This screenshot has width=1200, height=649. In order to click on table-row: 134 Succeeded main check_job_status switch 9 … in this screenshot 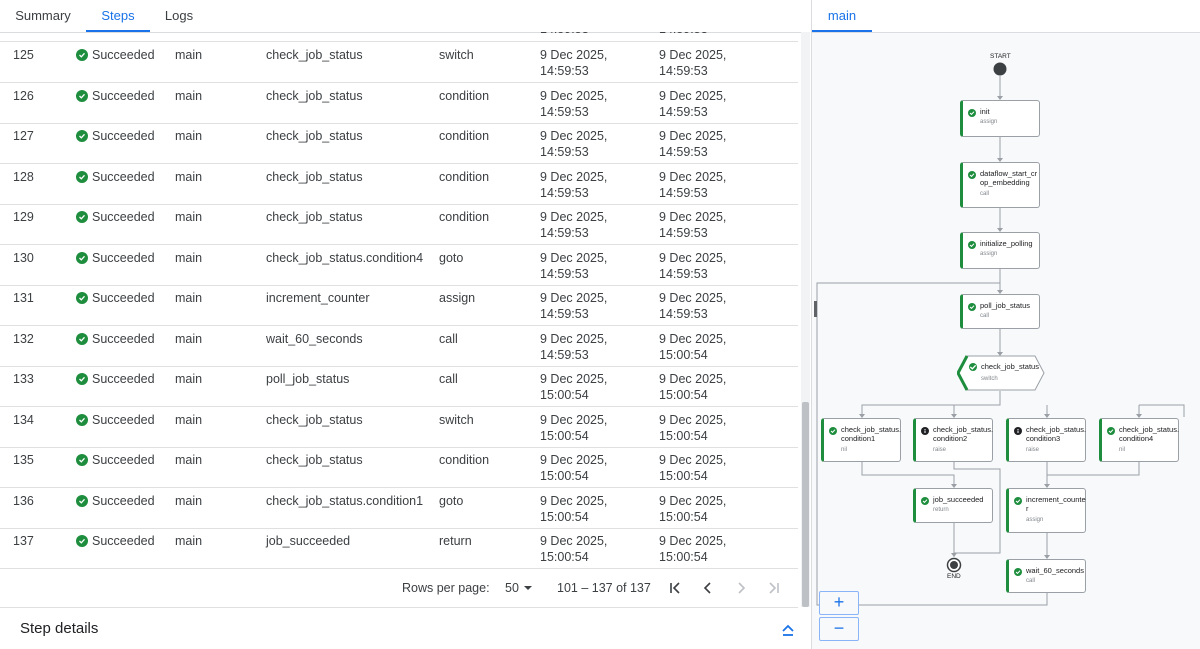, I will do `click(399, 427)`.